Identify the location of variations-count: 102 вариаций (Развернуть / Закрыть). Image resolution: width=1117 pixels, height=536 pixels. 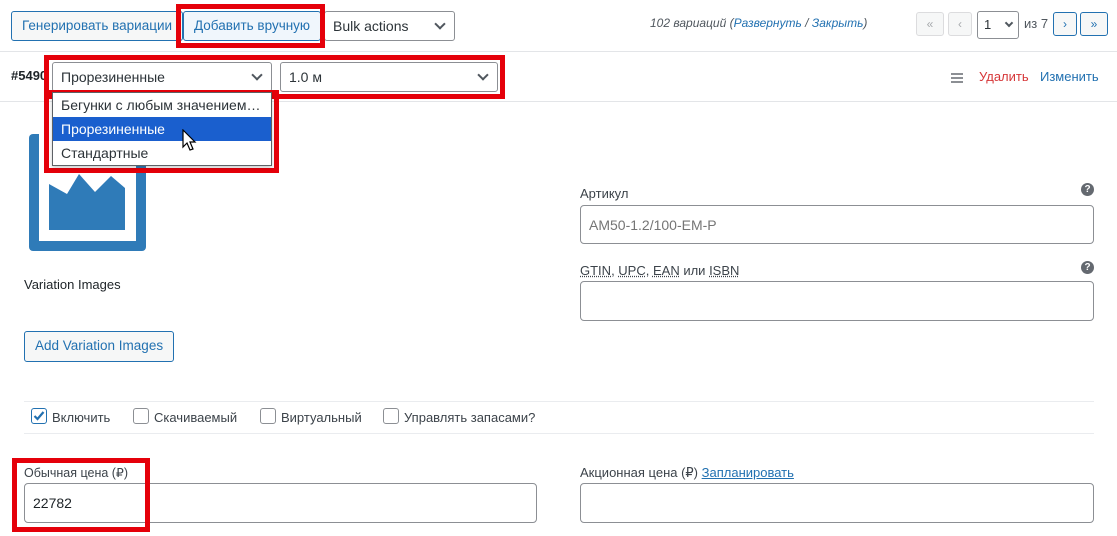
(758, 23).